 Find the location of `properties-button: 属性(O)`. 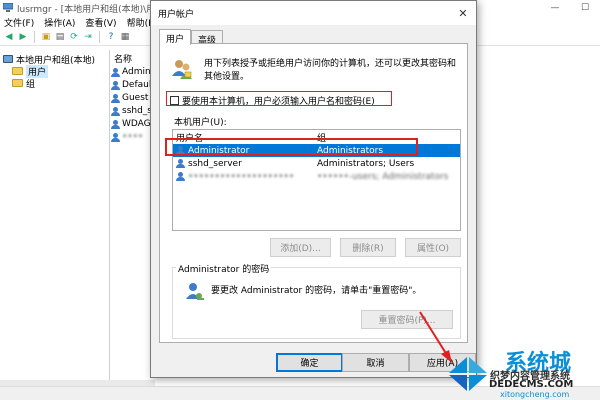

properties-button: 属性(O) is located at coordinates (433, 247).